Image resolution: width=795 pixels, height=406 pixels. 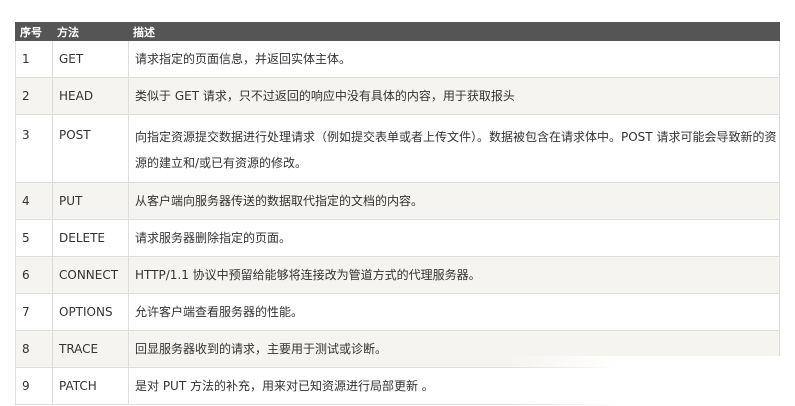 I want to click on row-method: HEAD, so click(x=90, y=96).